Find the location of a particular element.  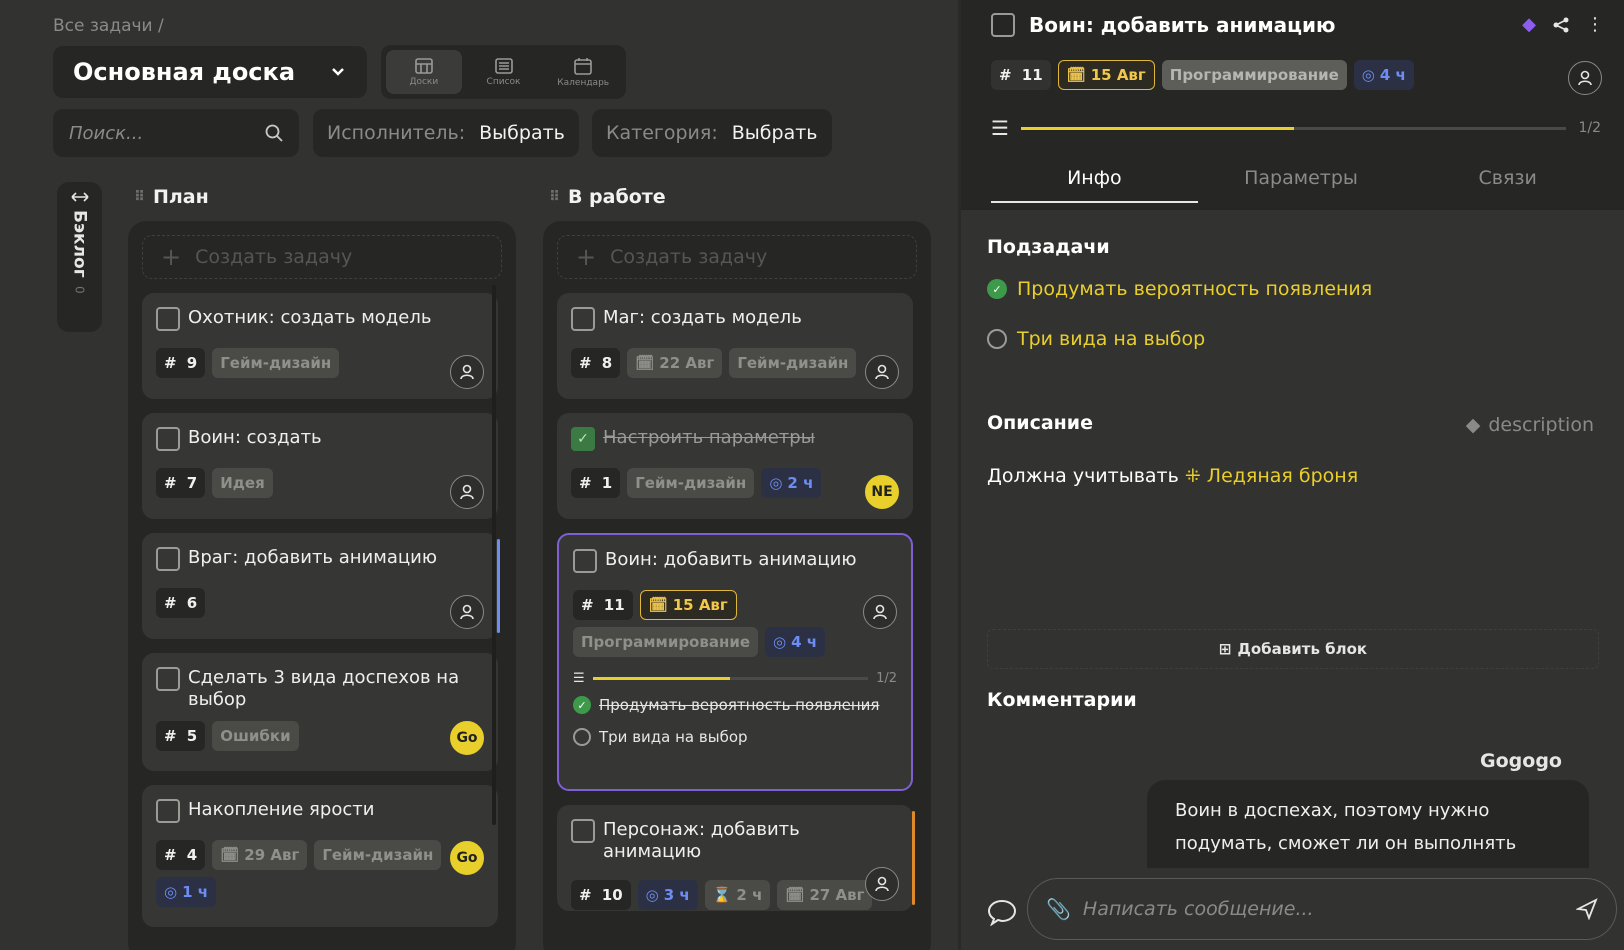

view-switcher: Доски Список Календарь is located at coordinates (503, 72).